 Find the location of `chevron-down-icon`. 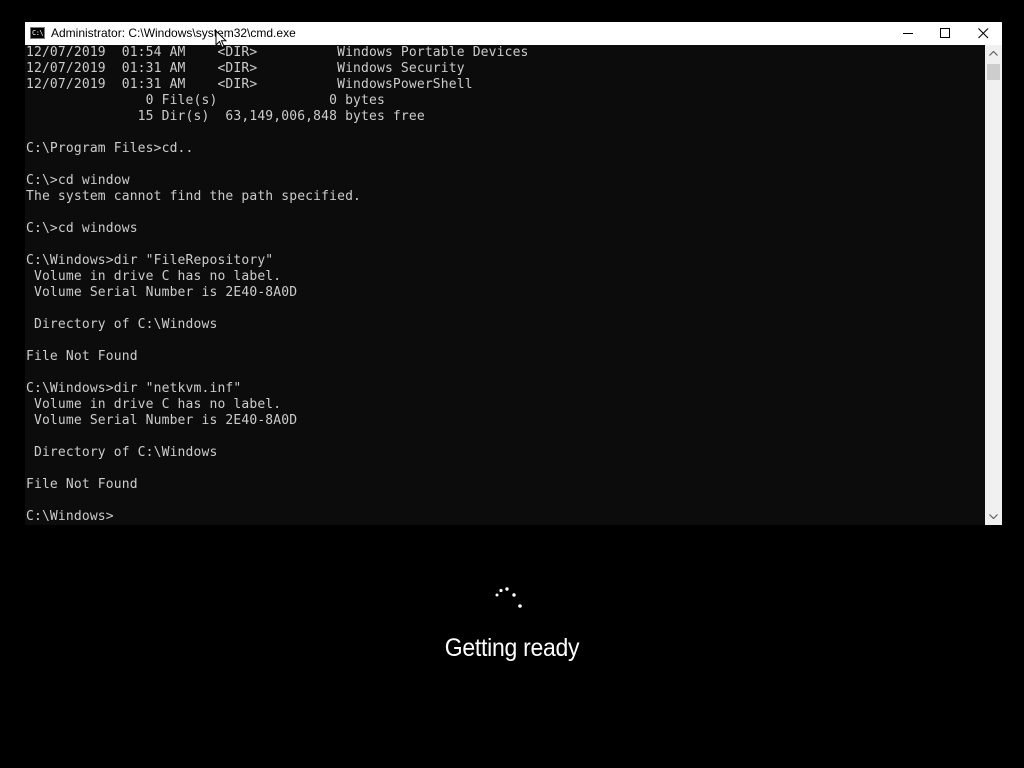

chevron-down-icon is located at coordinates (993, 516).